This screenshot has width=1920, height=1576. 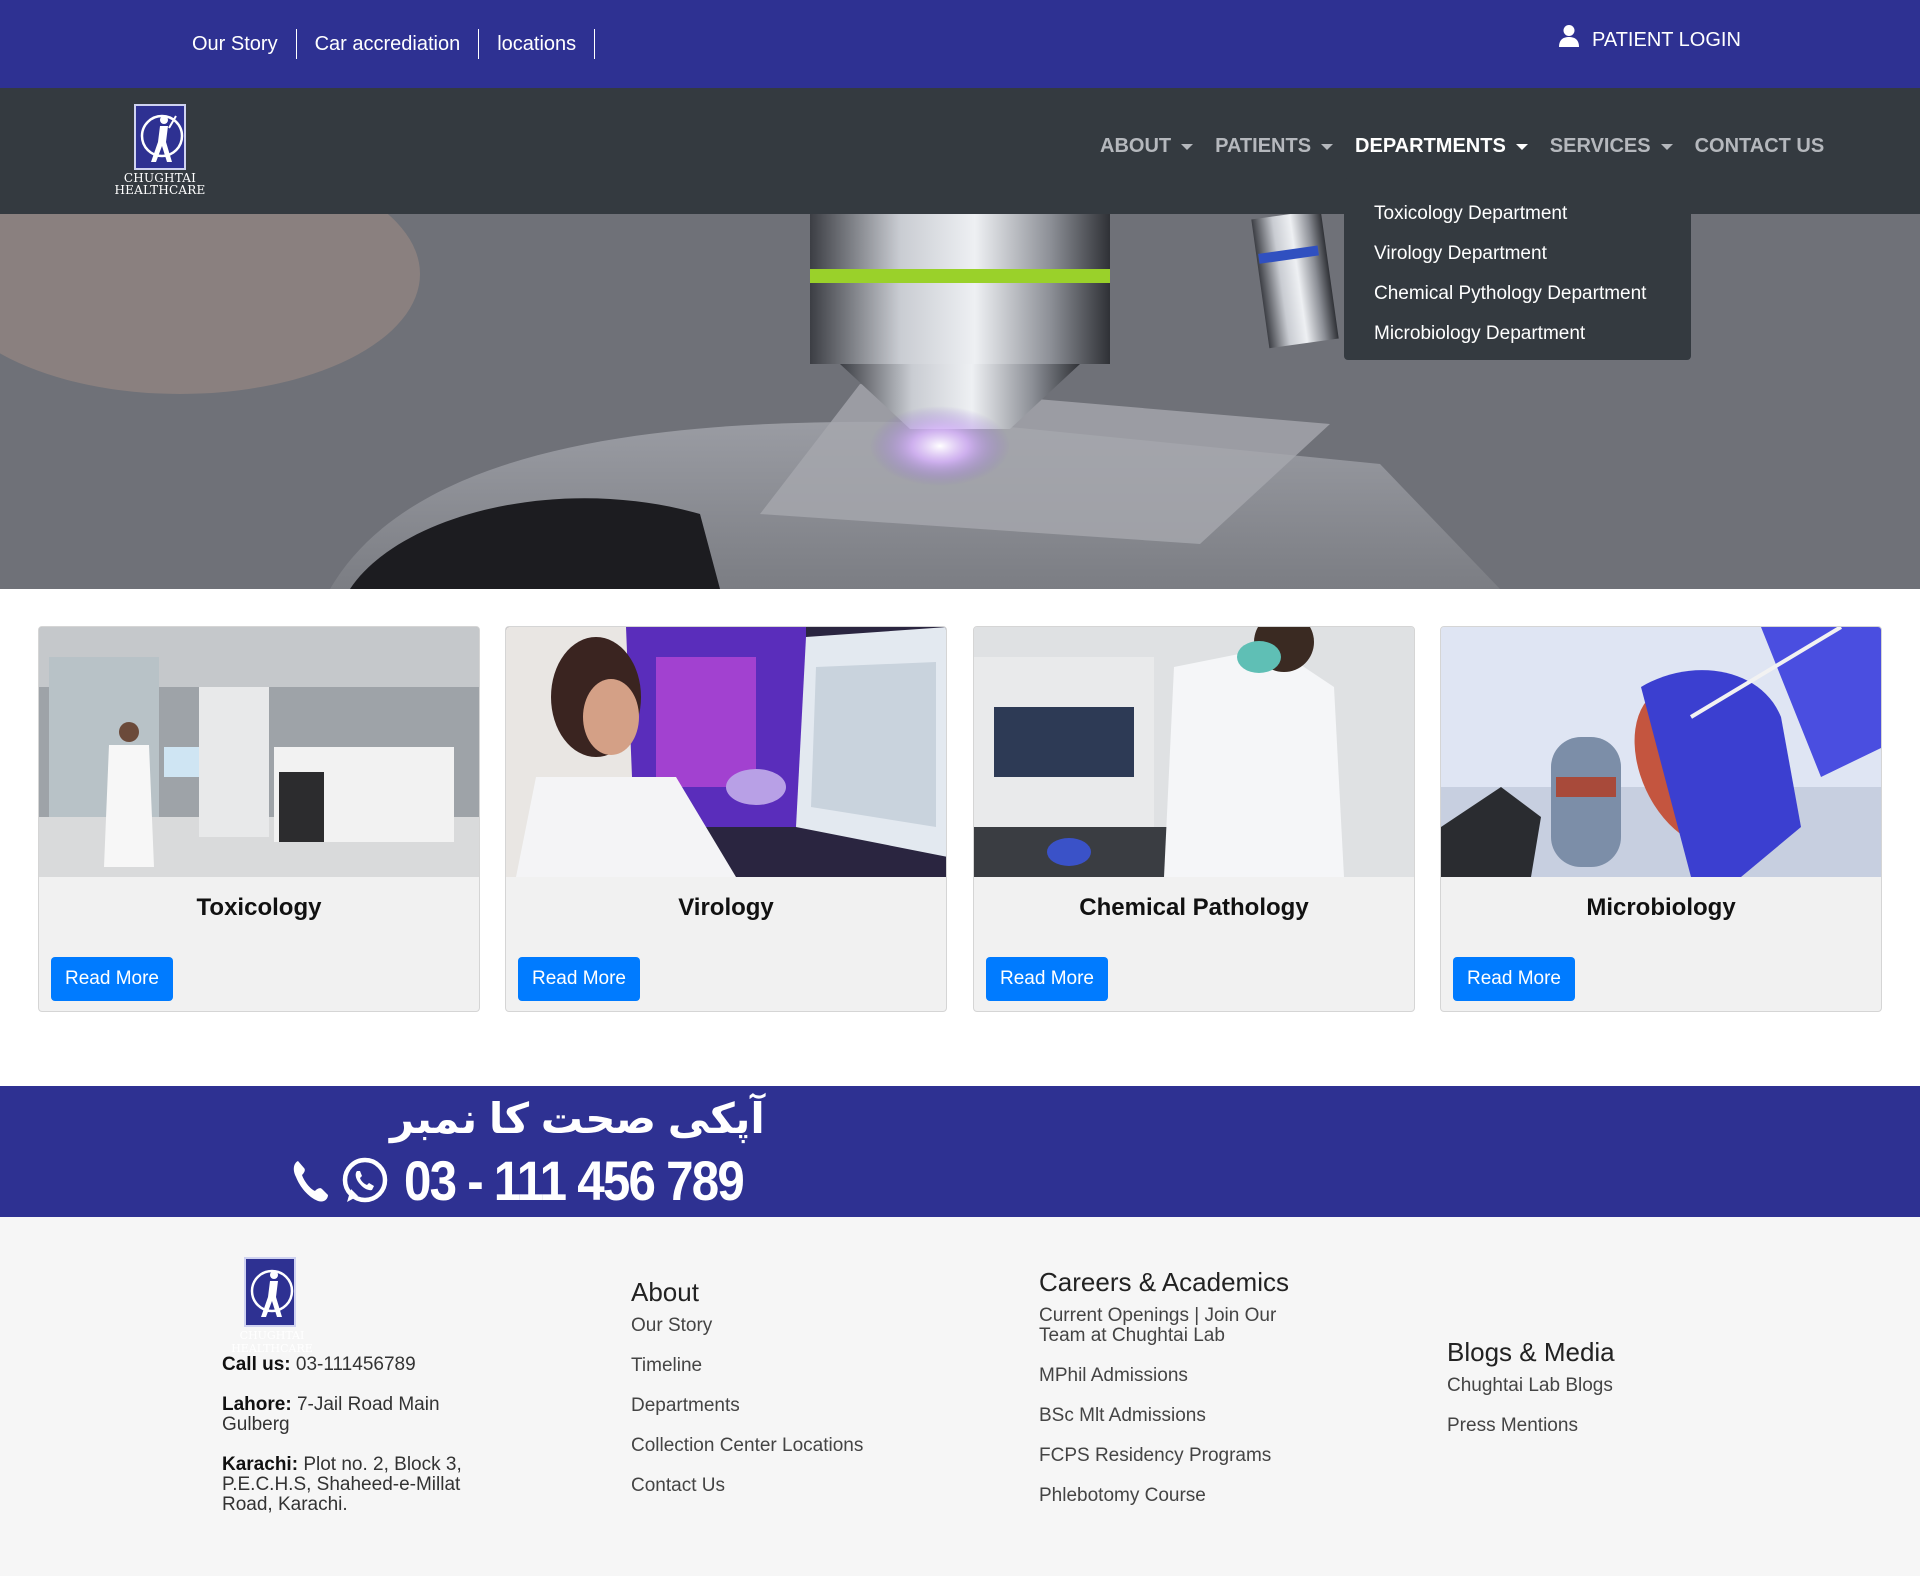 I want to click on logo-line-2: HEALTHCARE, so click(x=160, y=190).